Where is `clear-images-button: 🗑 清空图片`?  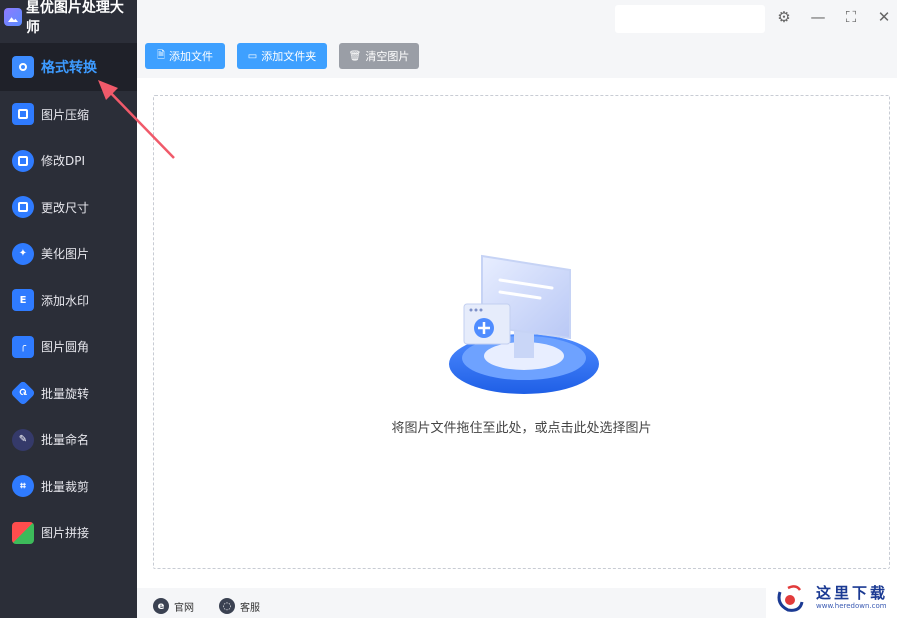 clear-images-button: 🗑 清空图片 is located at coordinates (379, 56).